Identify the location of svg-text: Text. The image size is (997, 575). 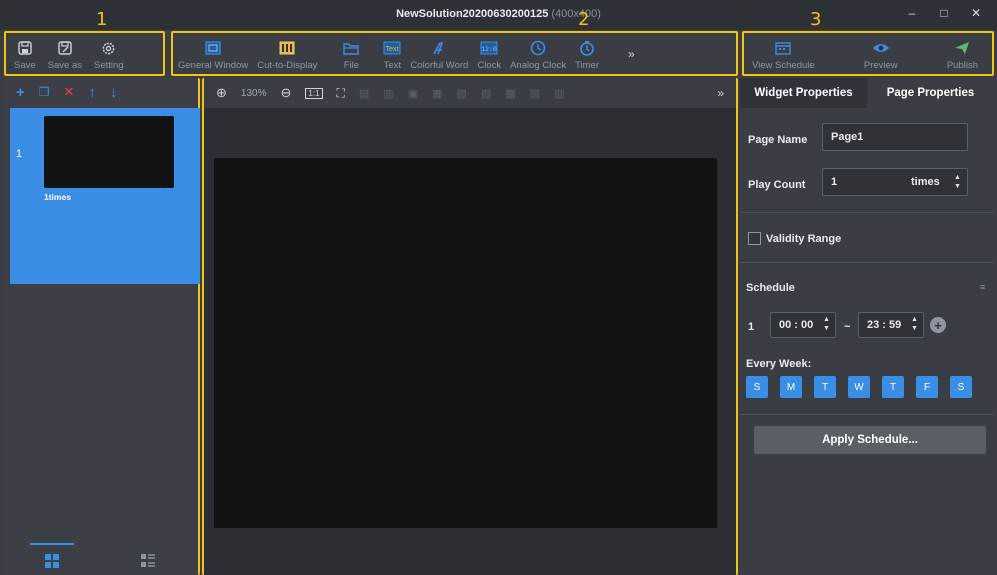
(392, 49).